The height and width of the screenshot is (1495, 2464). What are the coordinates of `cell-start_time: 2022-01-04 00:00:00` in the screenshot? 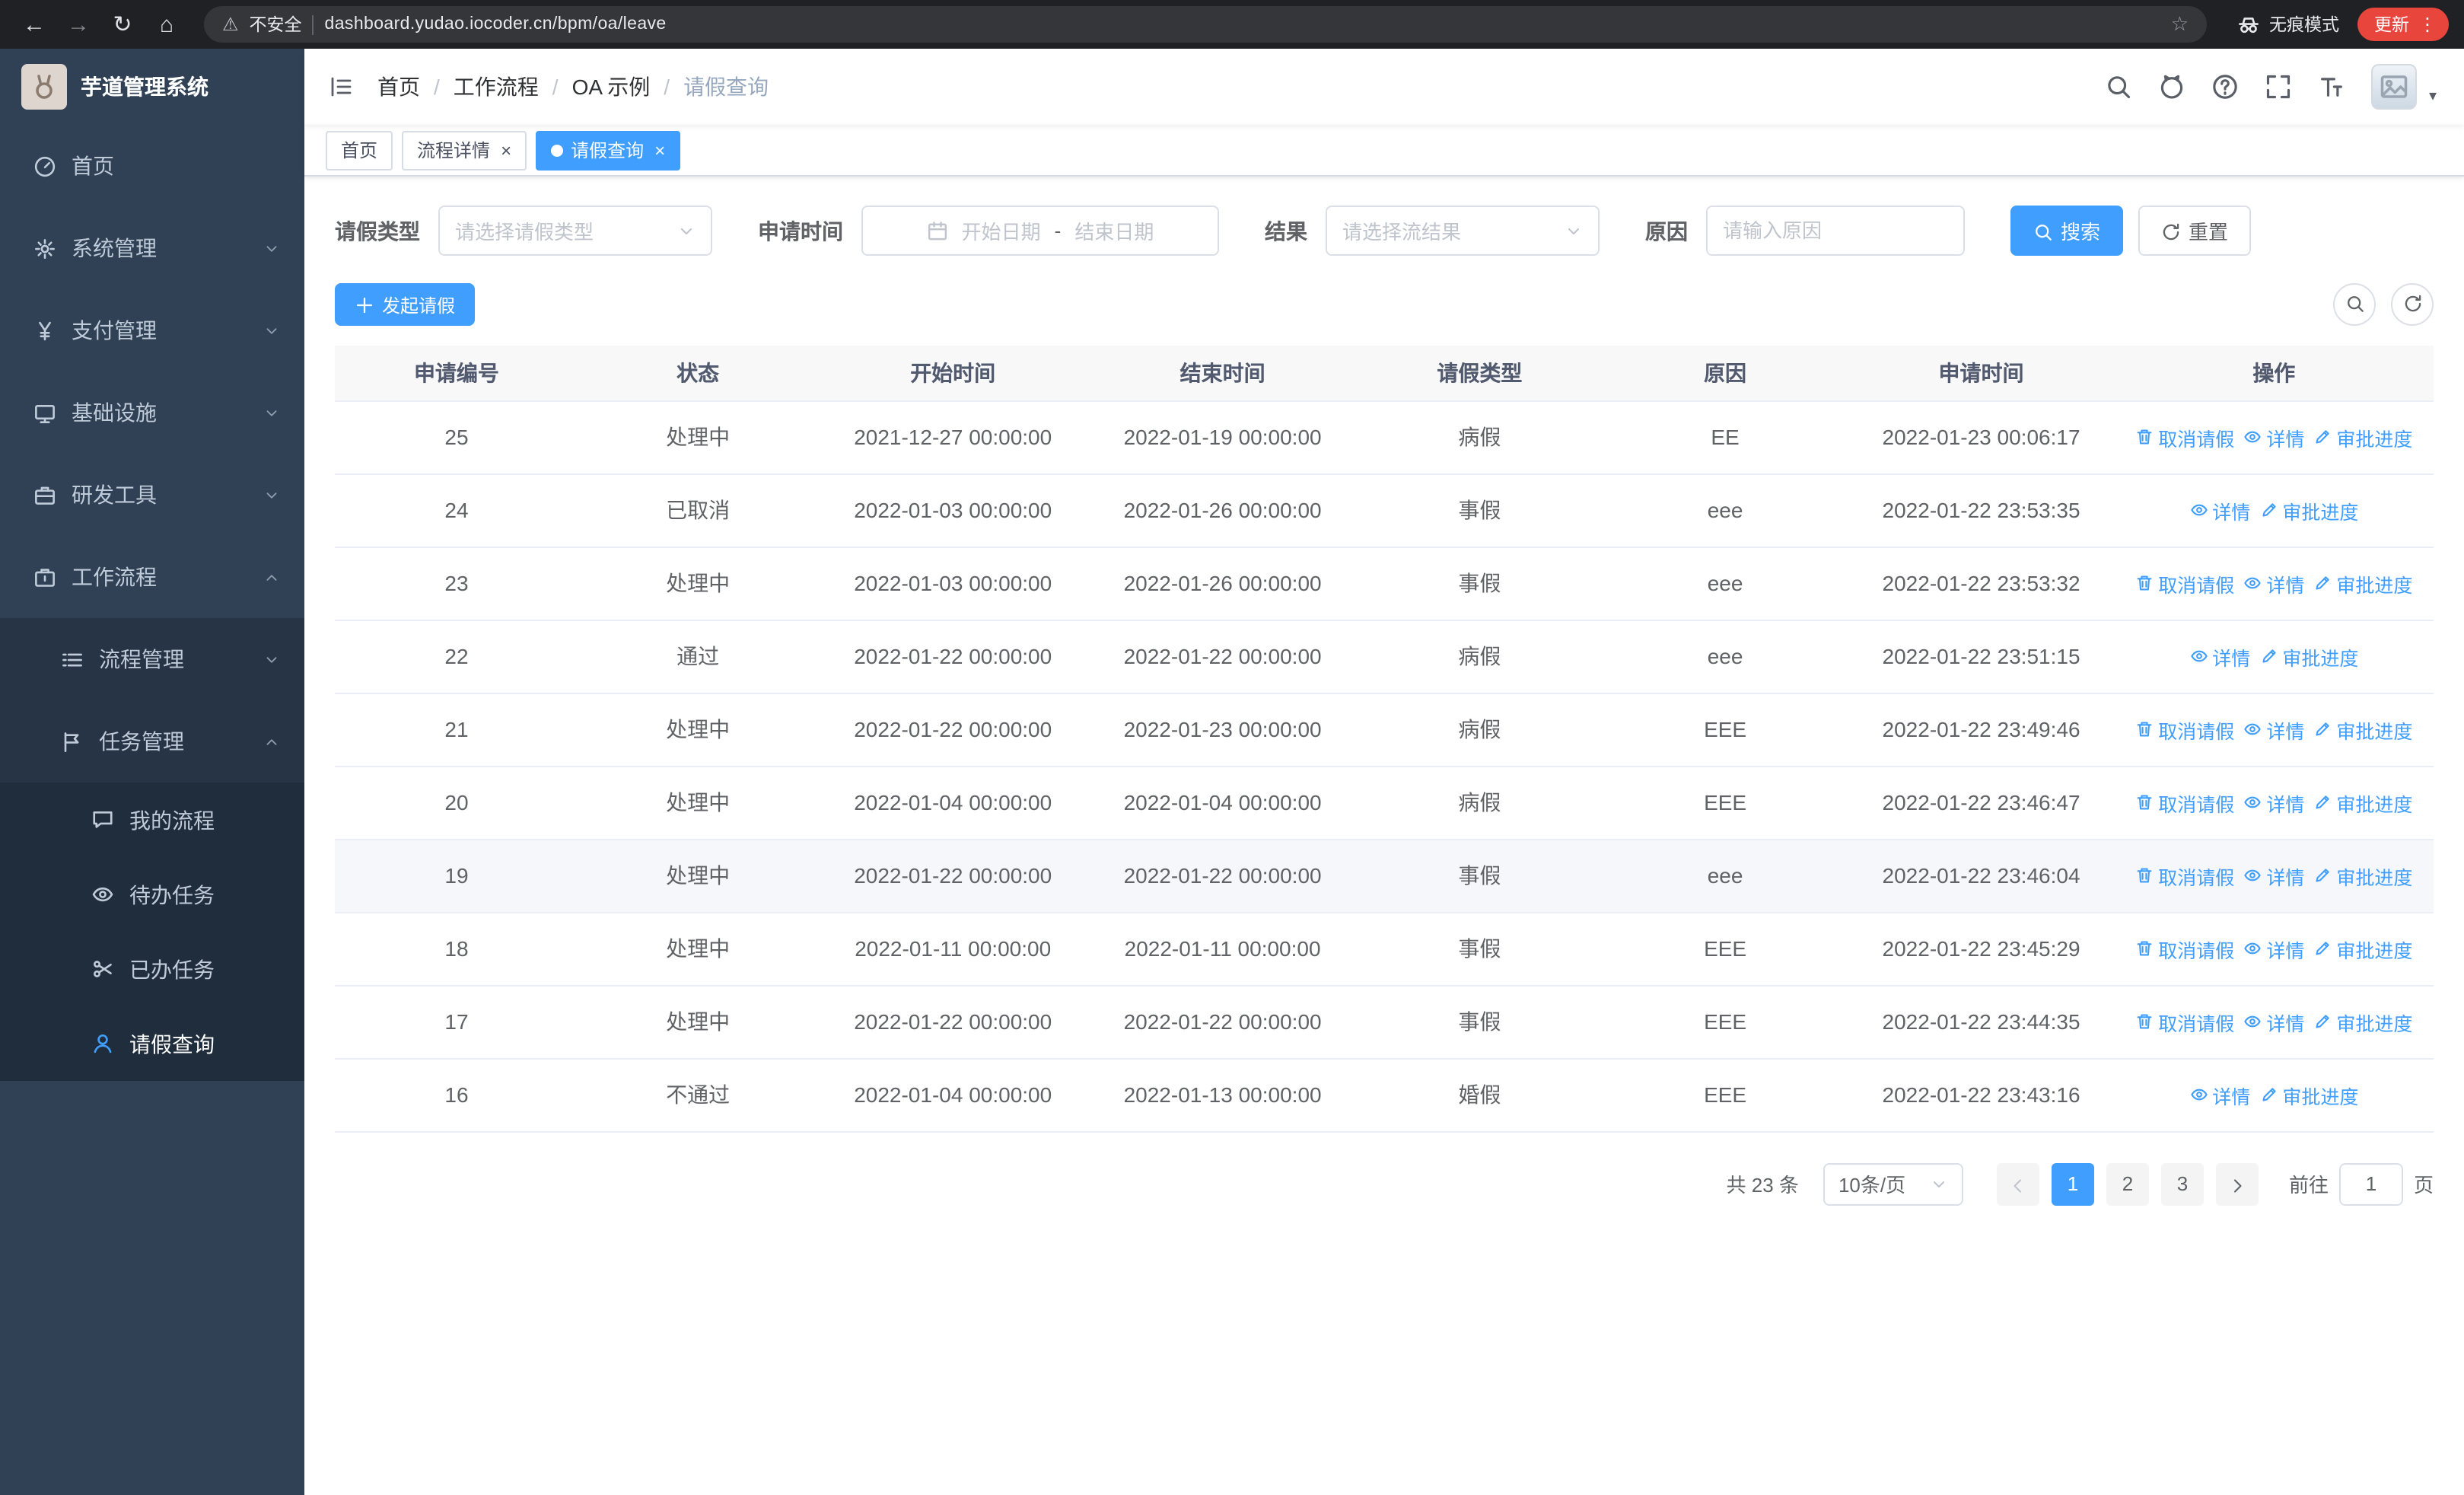 It's located at (953, 803).